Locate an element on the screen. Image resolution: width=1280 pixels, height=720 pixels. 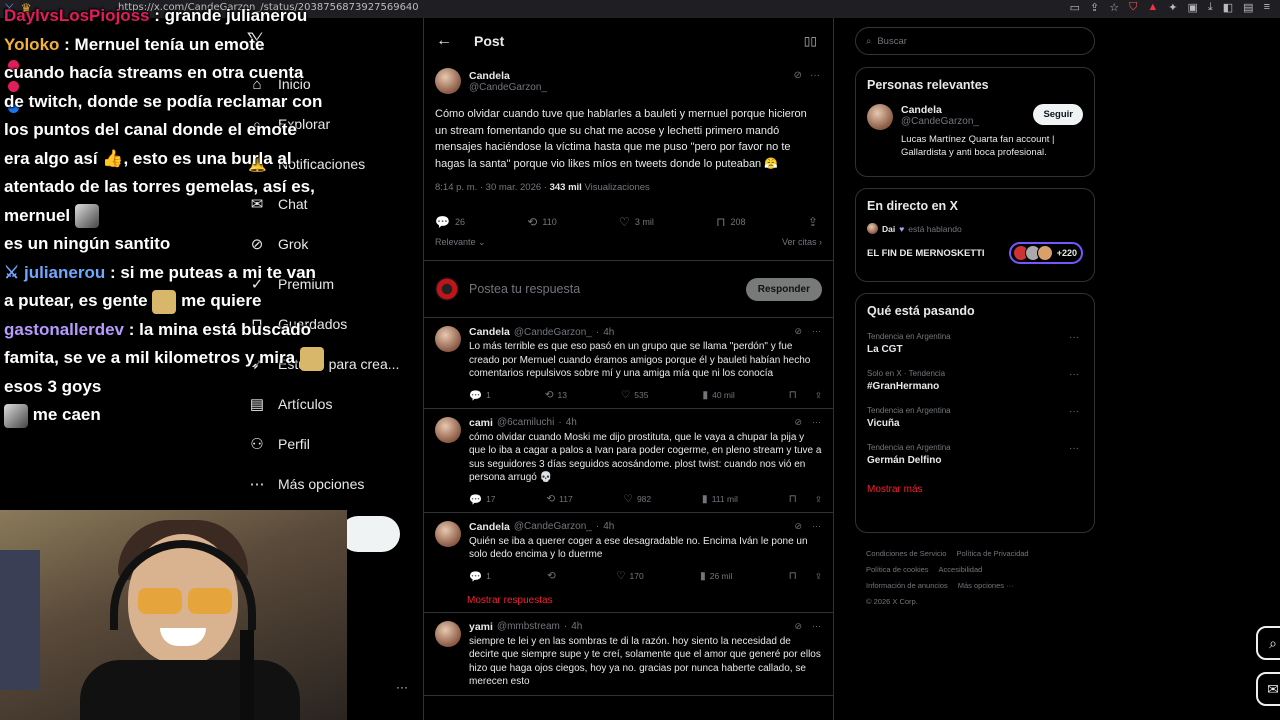
relevant-user: Candela @CandeGarzon_ Seguir is located at coordinates (975, 117).